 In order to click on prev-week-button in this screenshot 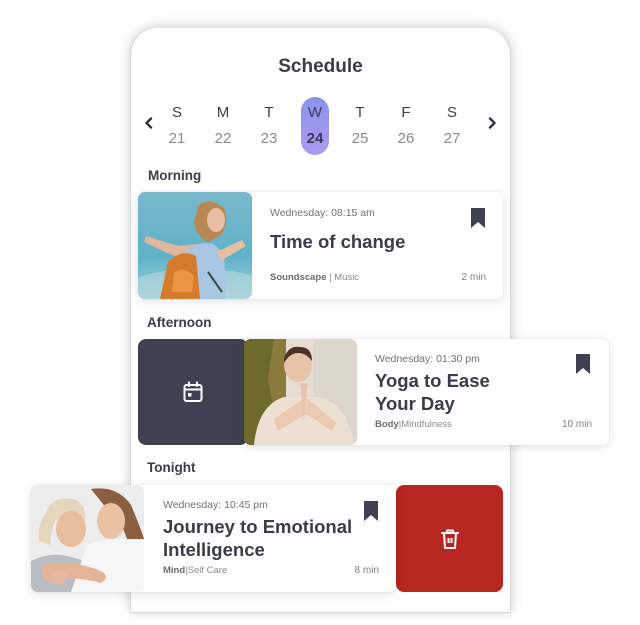, I will do `click(148, 123)`.